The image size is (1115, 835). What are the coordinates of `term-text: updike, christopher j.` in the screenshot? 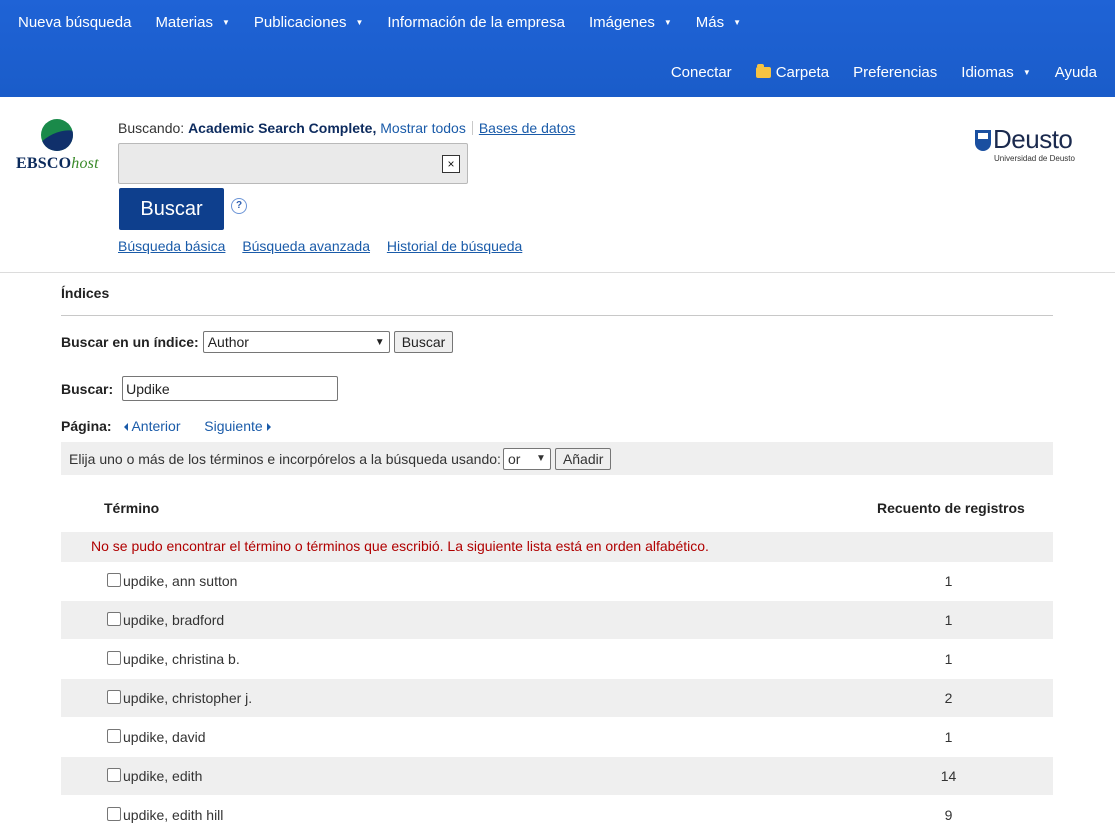 It's located at (188, 698).